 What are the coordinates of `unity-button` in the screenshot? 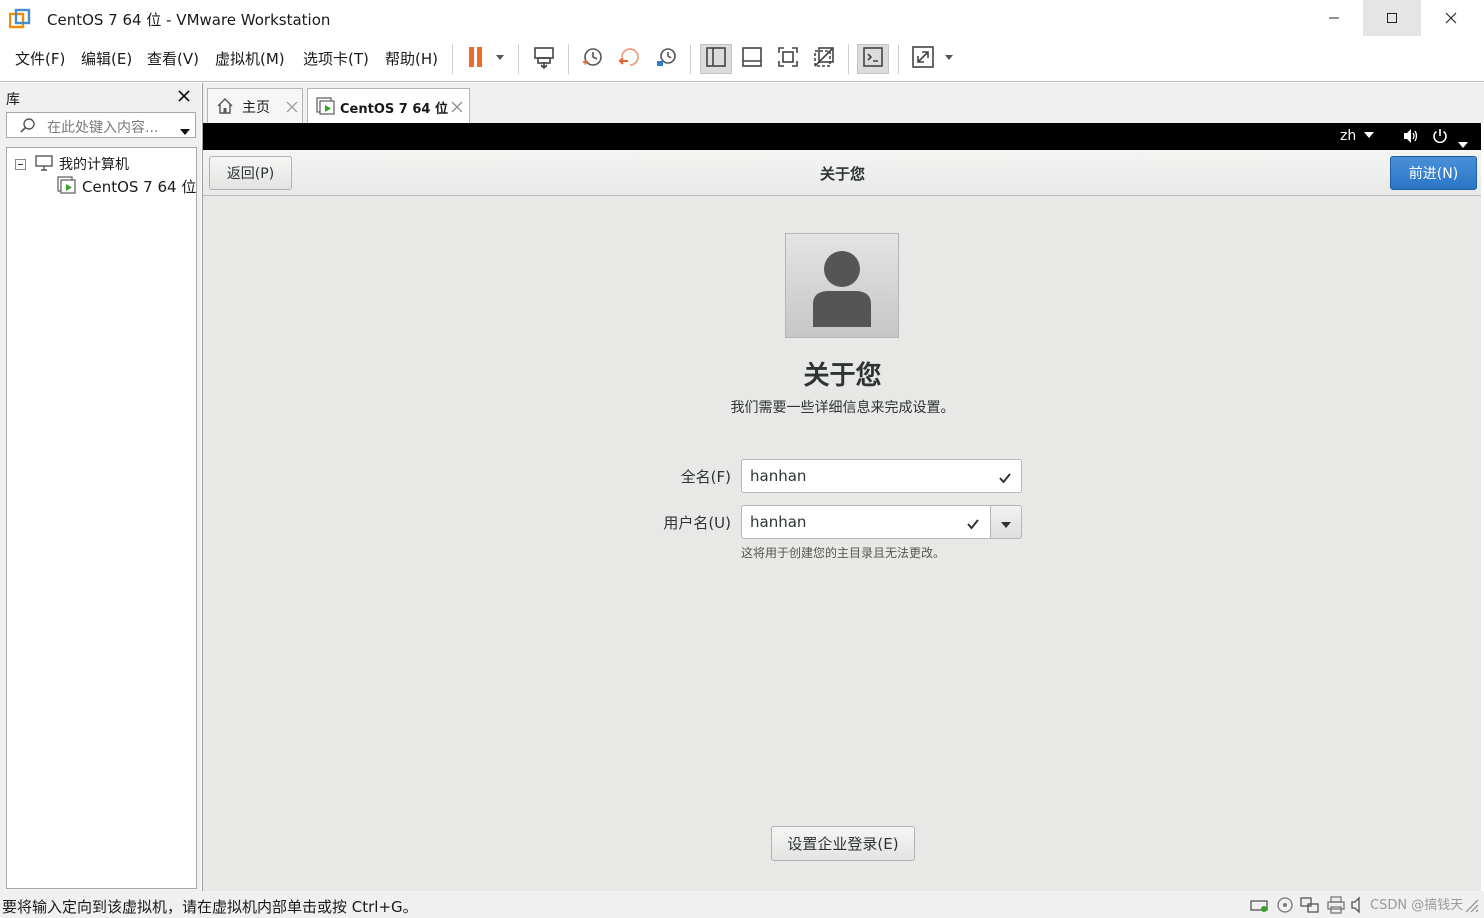 It's located at (824, 59).